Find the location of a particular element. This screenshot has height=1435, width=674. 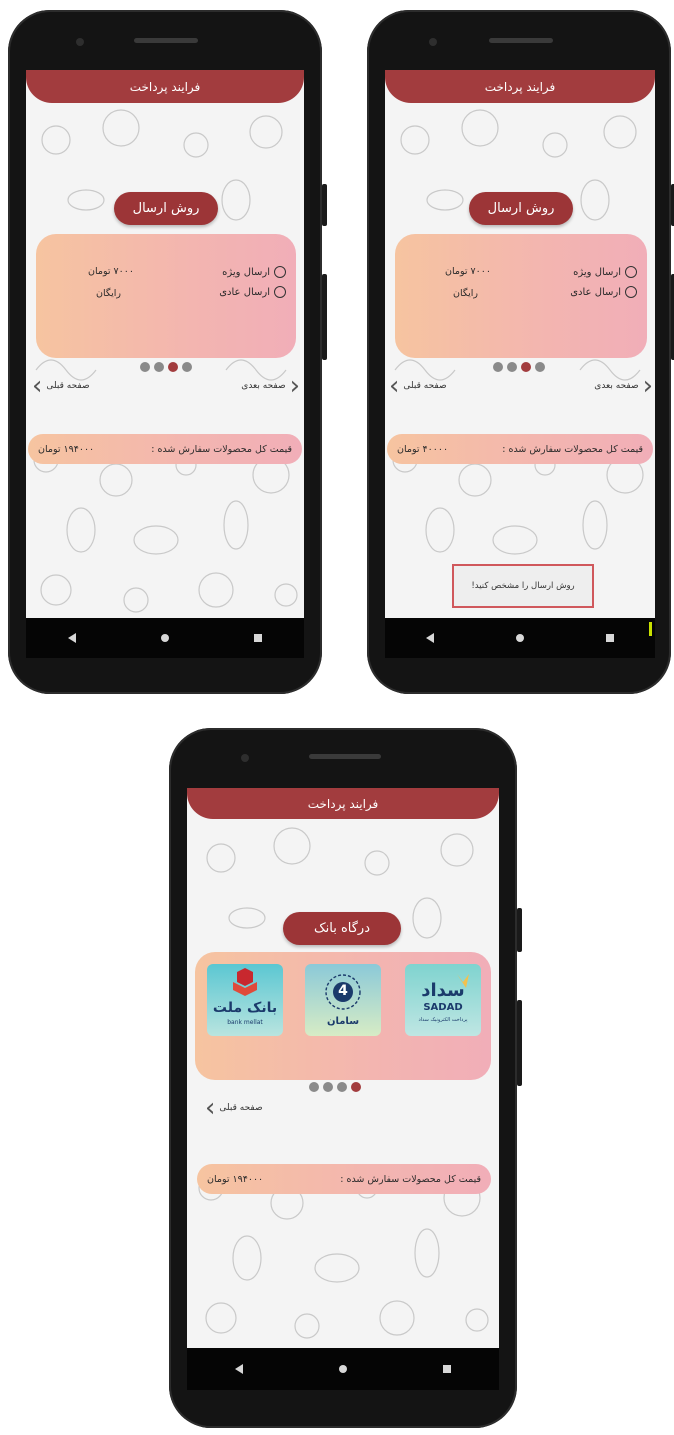

order-total-bar: قیمت کل محصولات سفارش شده : ۴۰۰۰۰ تومان is located at coordinates (520, 449).